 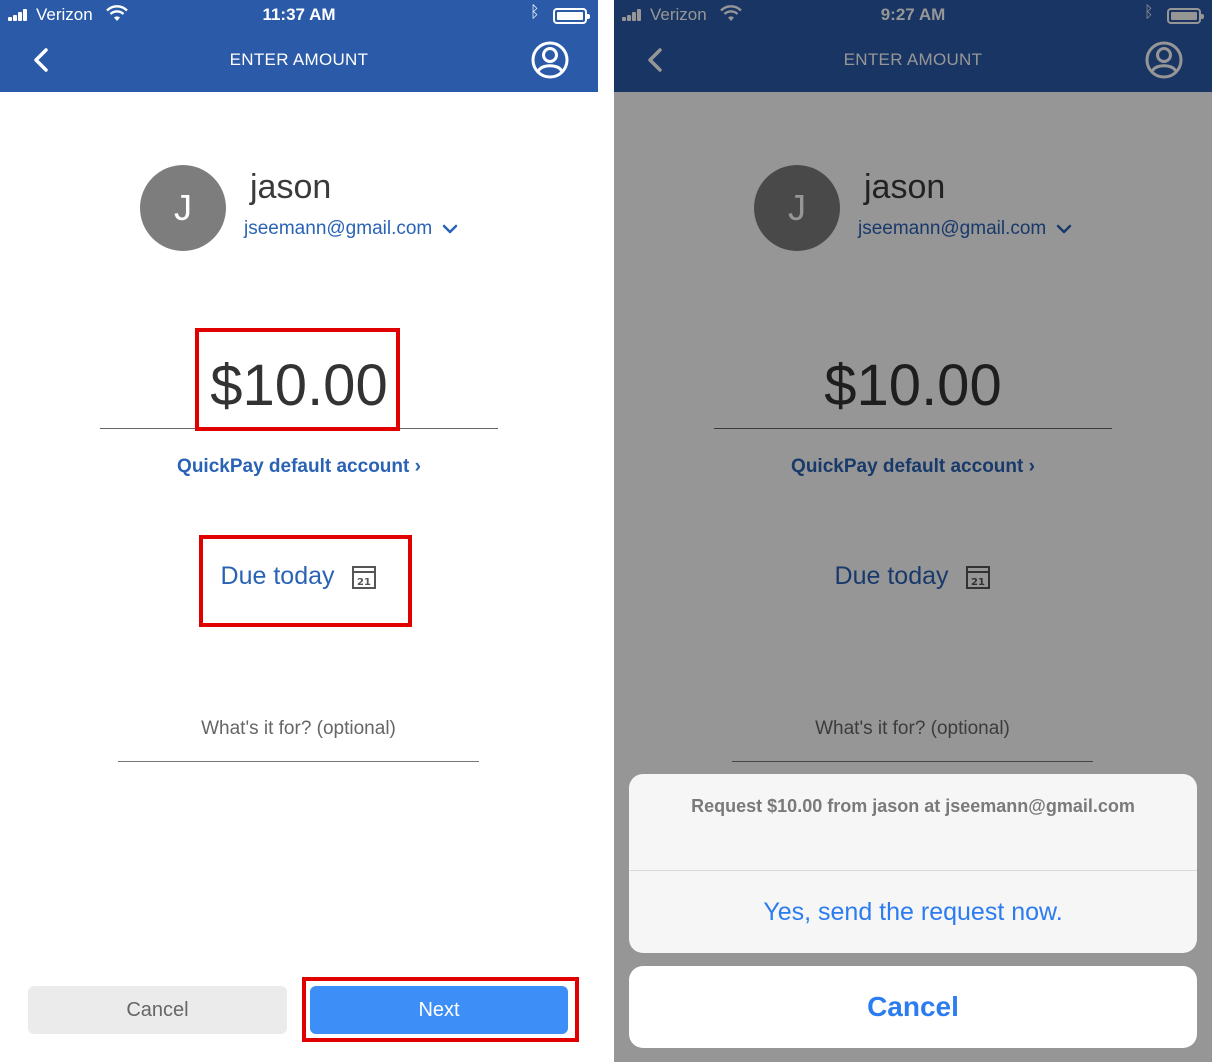 I want to click on action-sheet-divider, so click(x=913, y=870).